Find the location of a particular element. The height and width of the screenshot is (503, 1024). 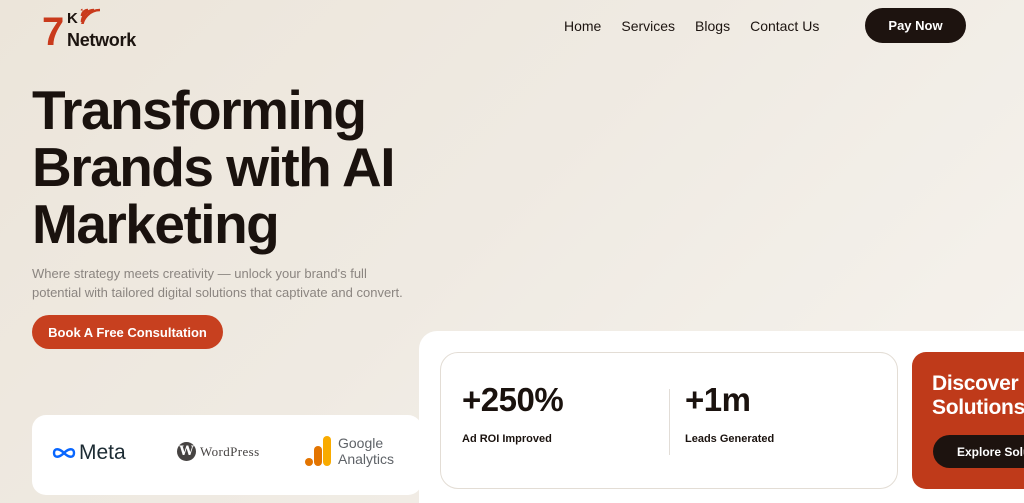

discover-title: Discover Solutions is located at coordinates (978, 396).